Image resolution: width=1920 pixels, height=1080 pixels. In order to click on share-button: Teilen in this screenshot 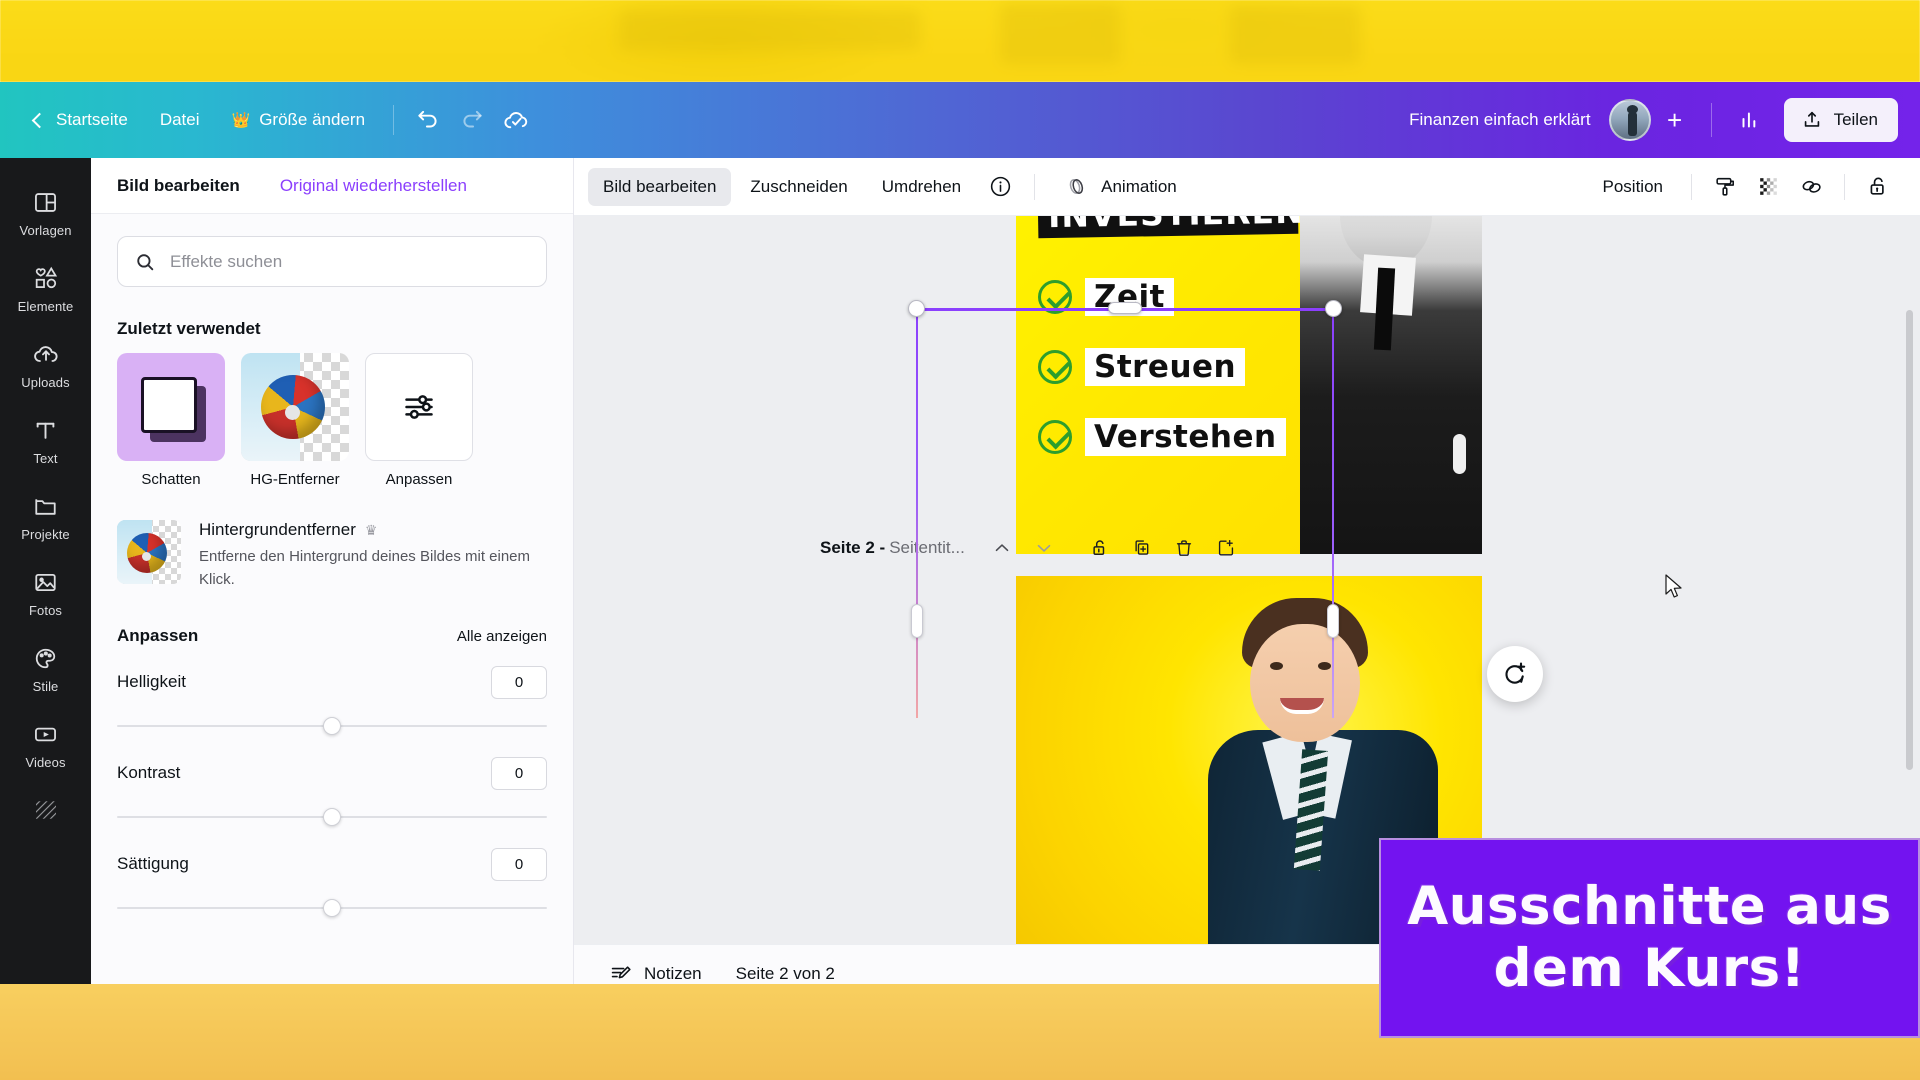, I will do `click(1840, 120)`.